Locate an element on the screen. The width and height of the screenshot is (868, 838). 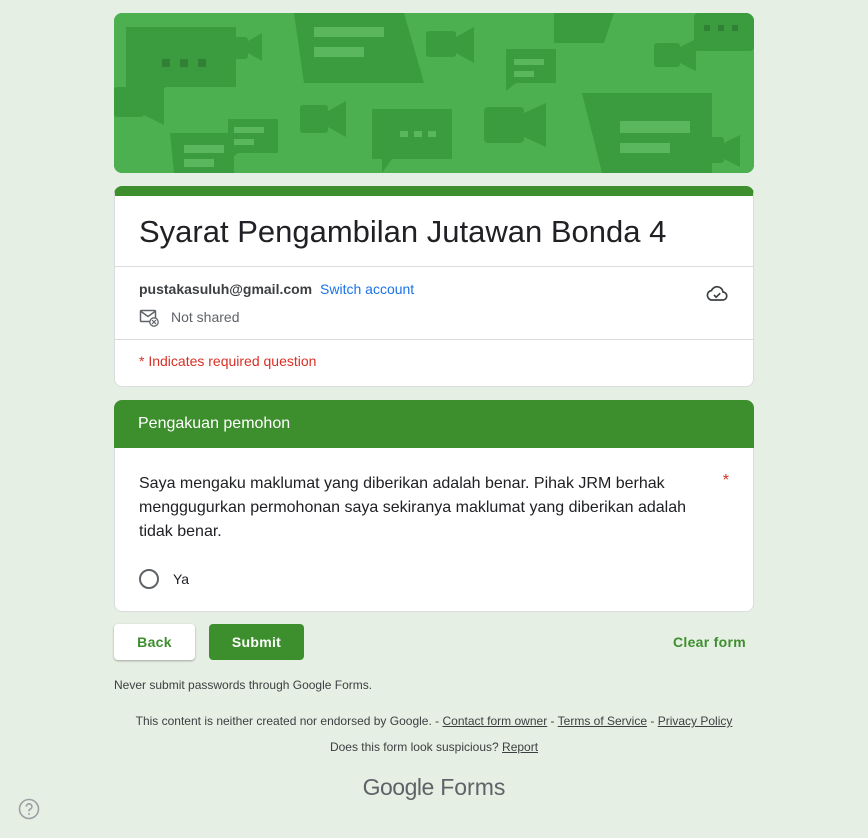
form-title: Syarat Pengambilan Jutawan Bonda 4 is located at coordinates (403, 231).